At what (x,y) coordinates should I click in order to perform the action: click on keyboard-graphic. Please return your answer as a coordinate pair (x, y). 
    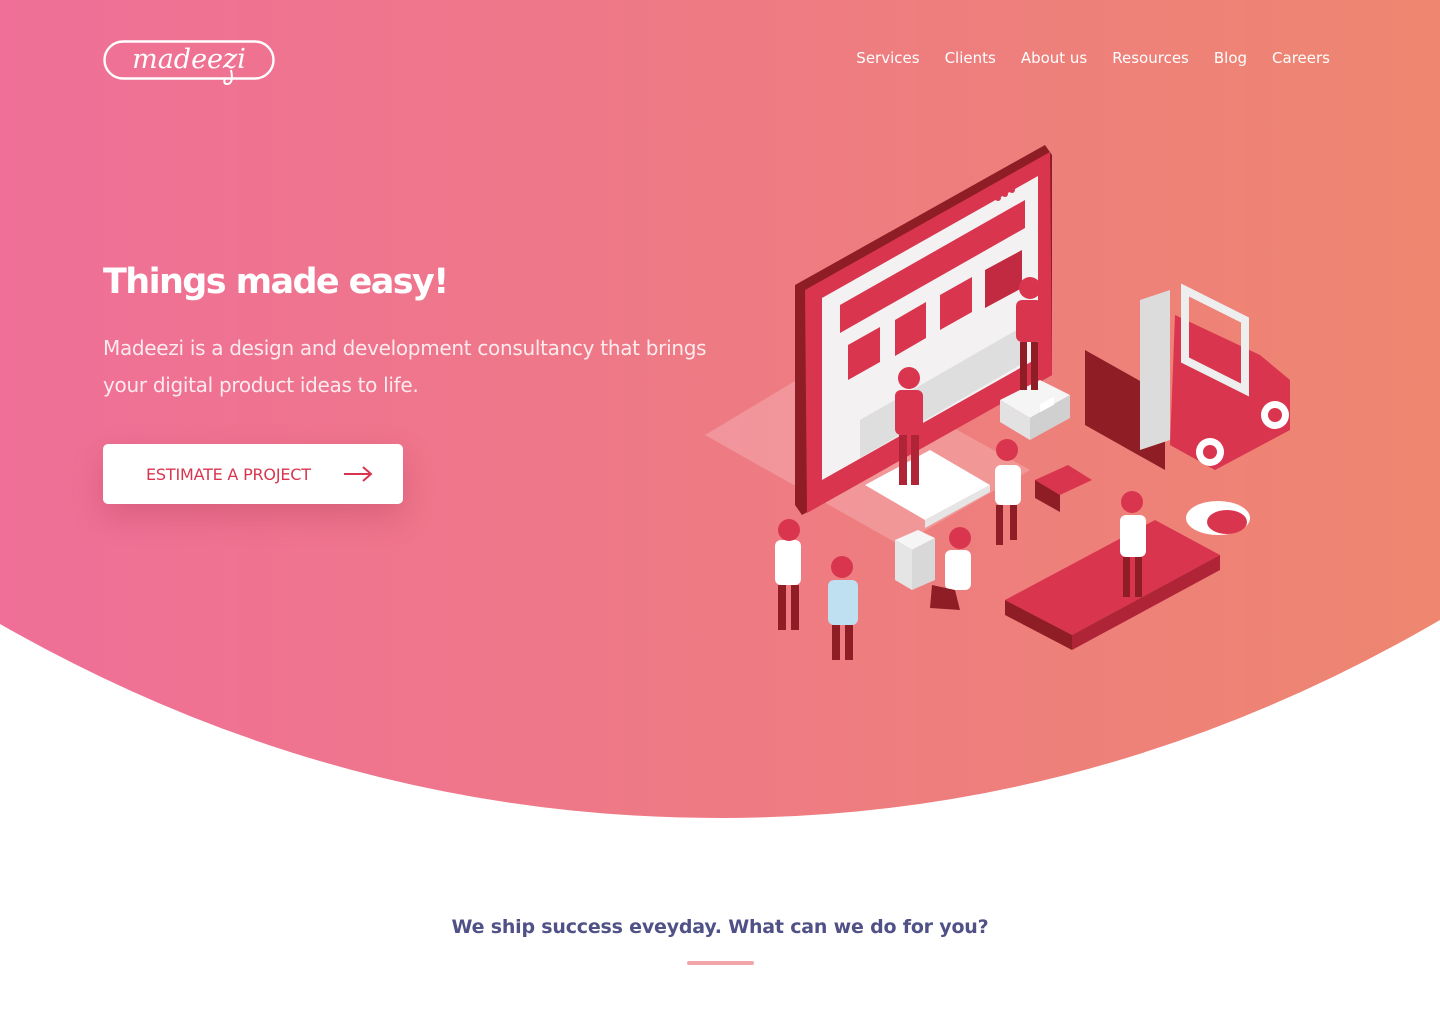
    Looking at the image, I should click on (1112, 585).